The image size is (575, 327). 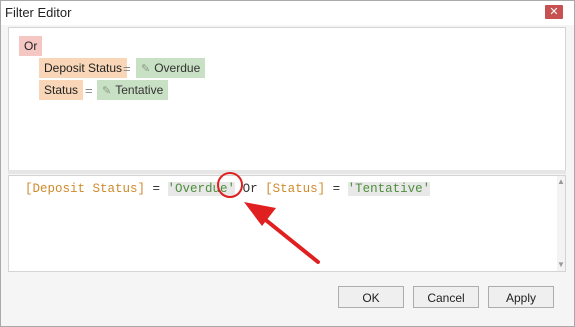 I want to click on annotation-arrow-icon, so click(x=282, y=233).